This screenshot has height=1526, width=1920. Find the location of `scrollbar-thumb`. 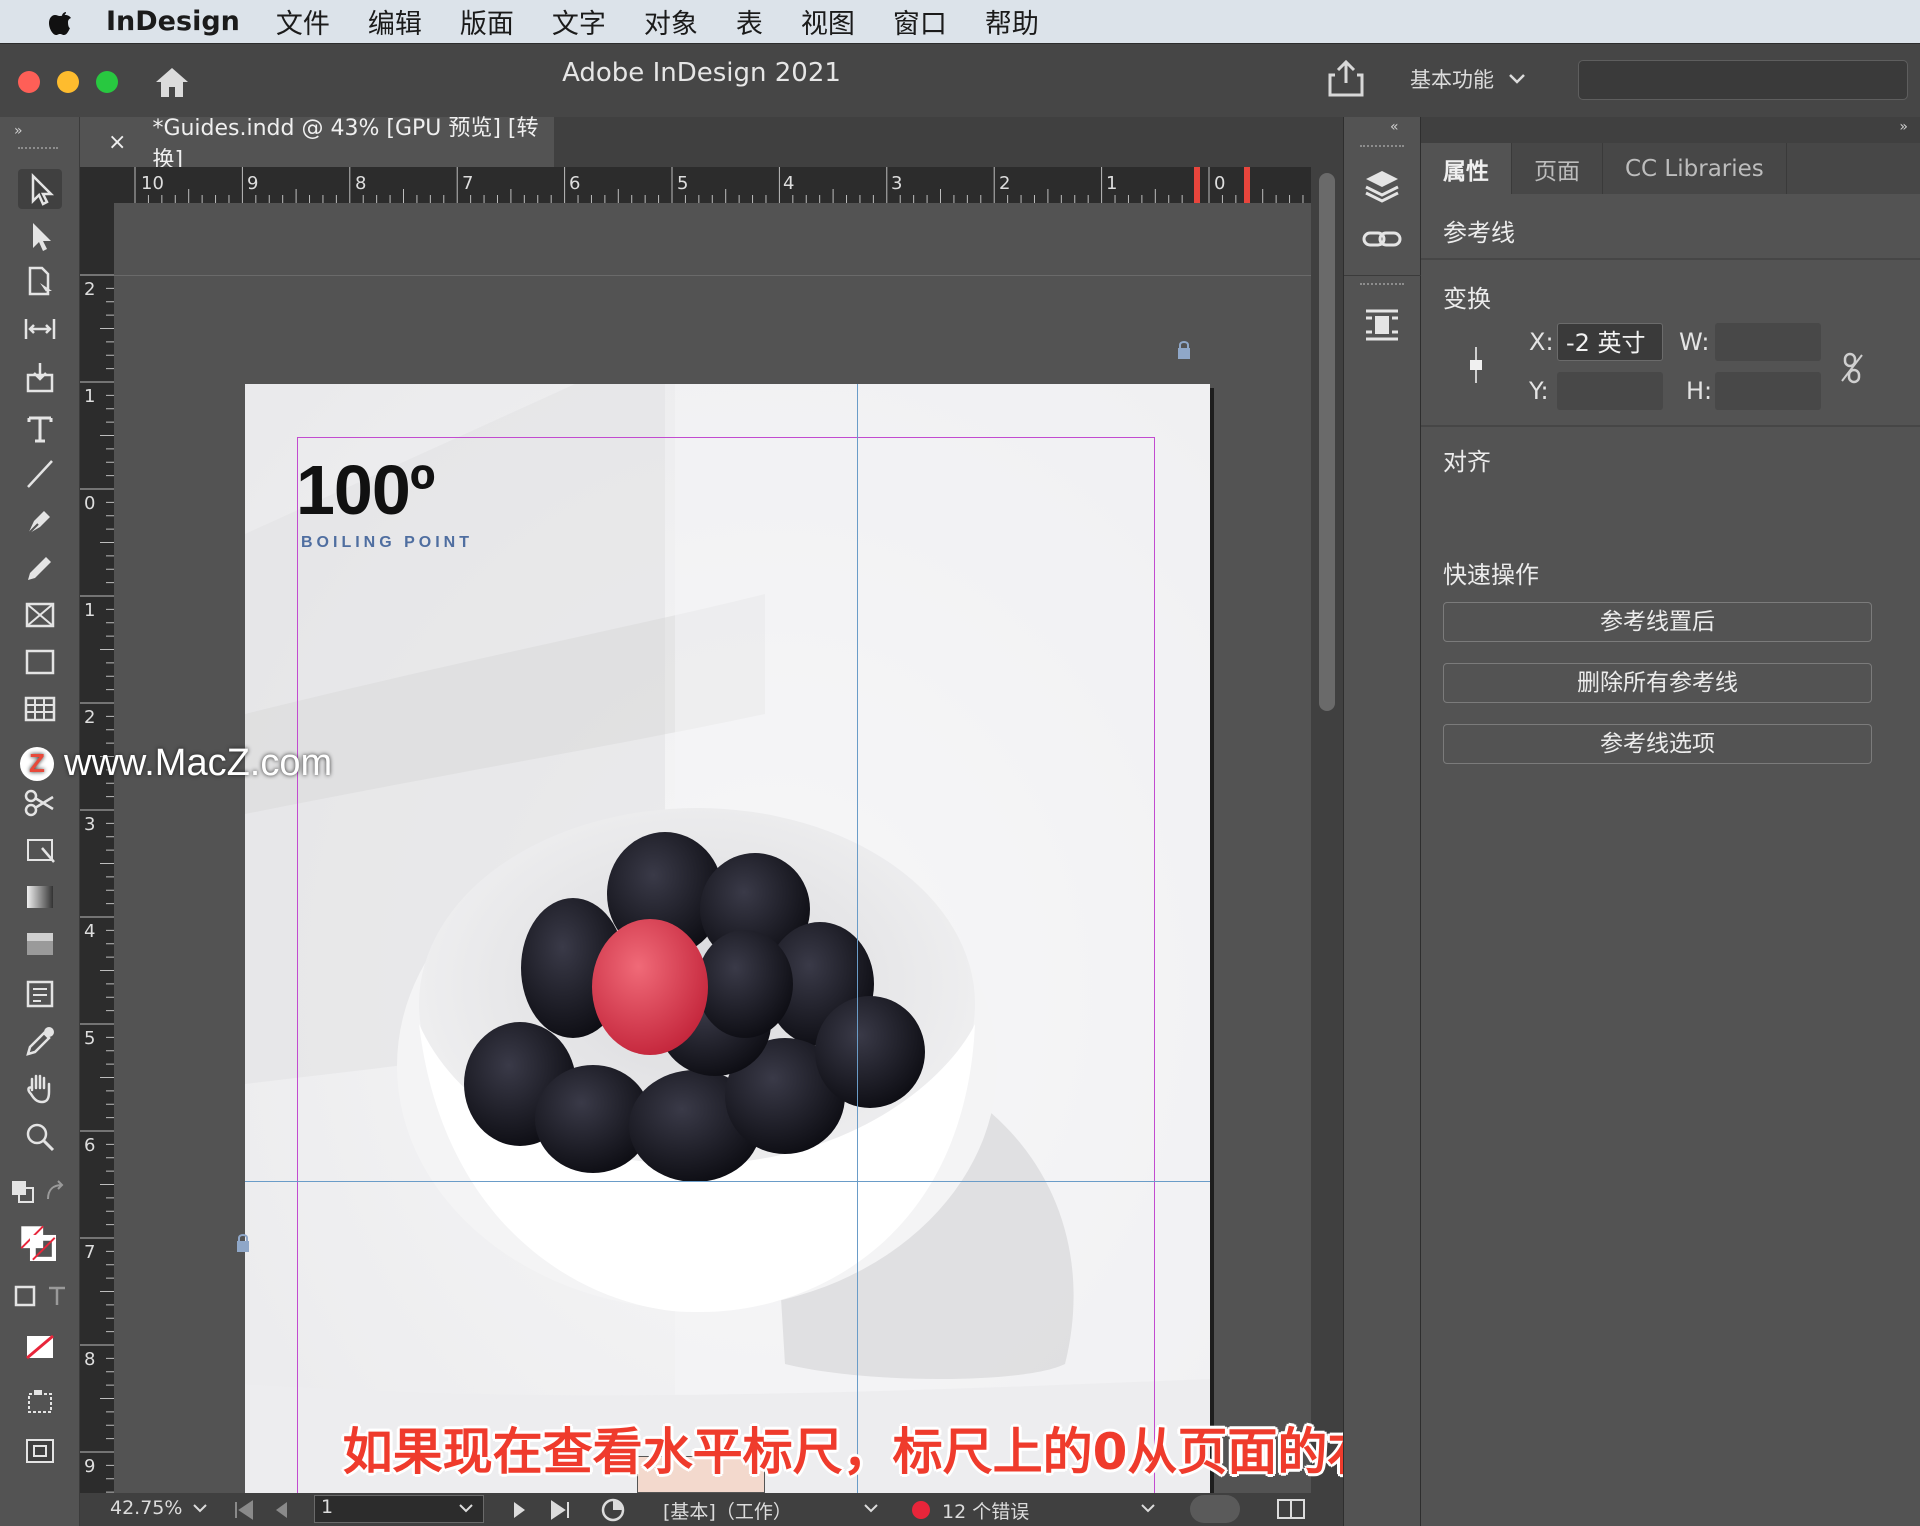

scrollbar-thumb is located at coordinates (1327, 442).